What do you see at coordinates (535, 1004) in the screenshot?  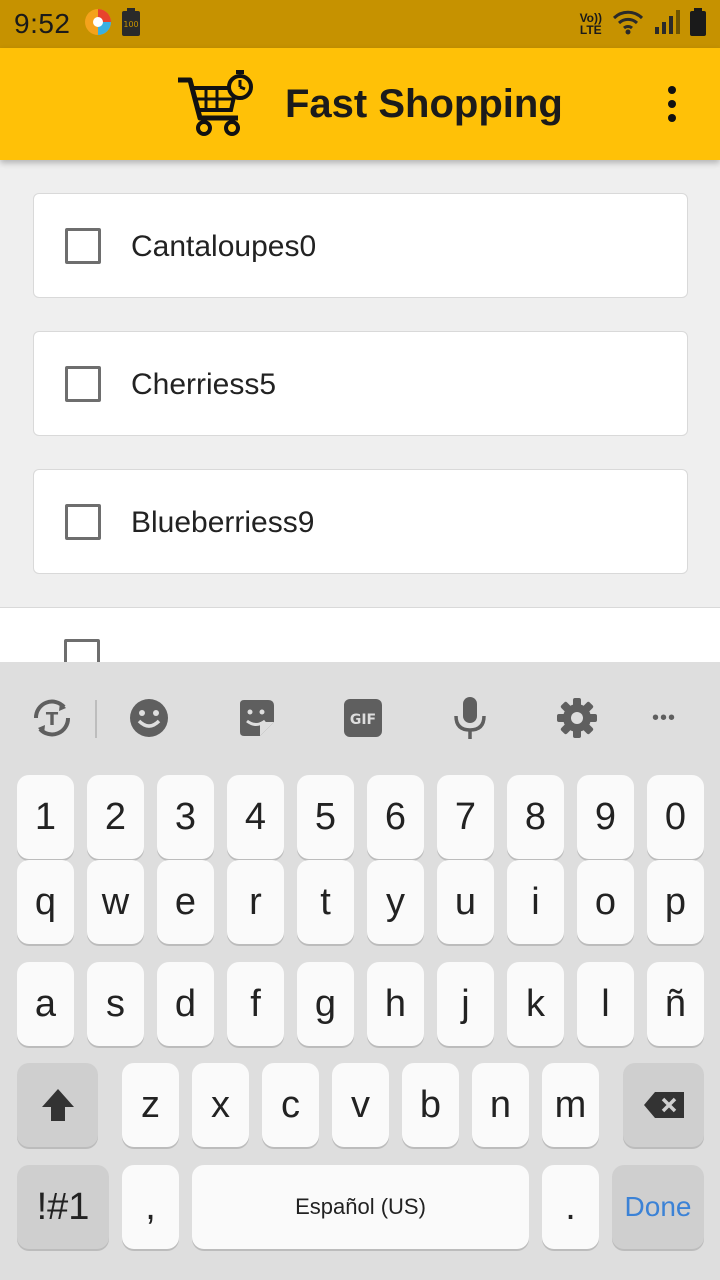 I see `key-k: k` at bounding box center [535, 1004].